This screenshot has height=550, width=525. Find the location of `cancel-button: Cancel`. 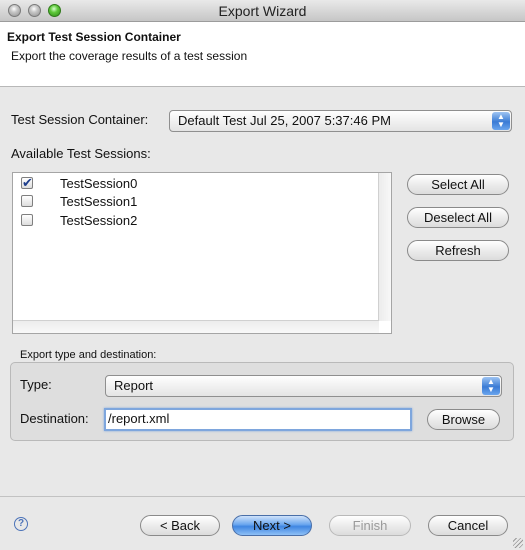

cancel-button: Cancel is located at coordinates (468, 525).